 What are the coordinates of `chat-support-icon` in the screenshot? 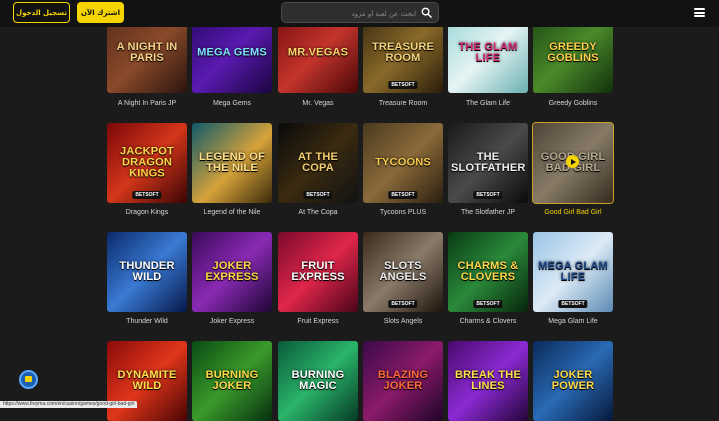 It's located at (28, 379).